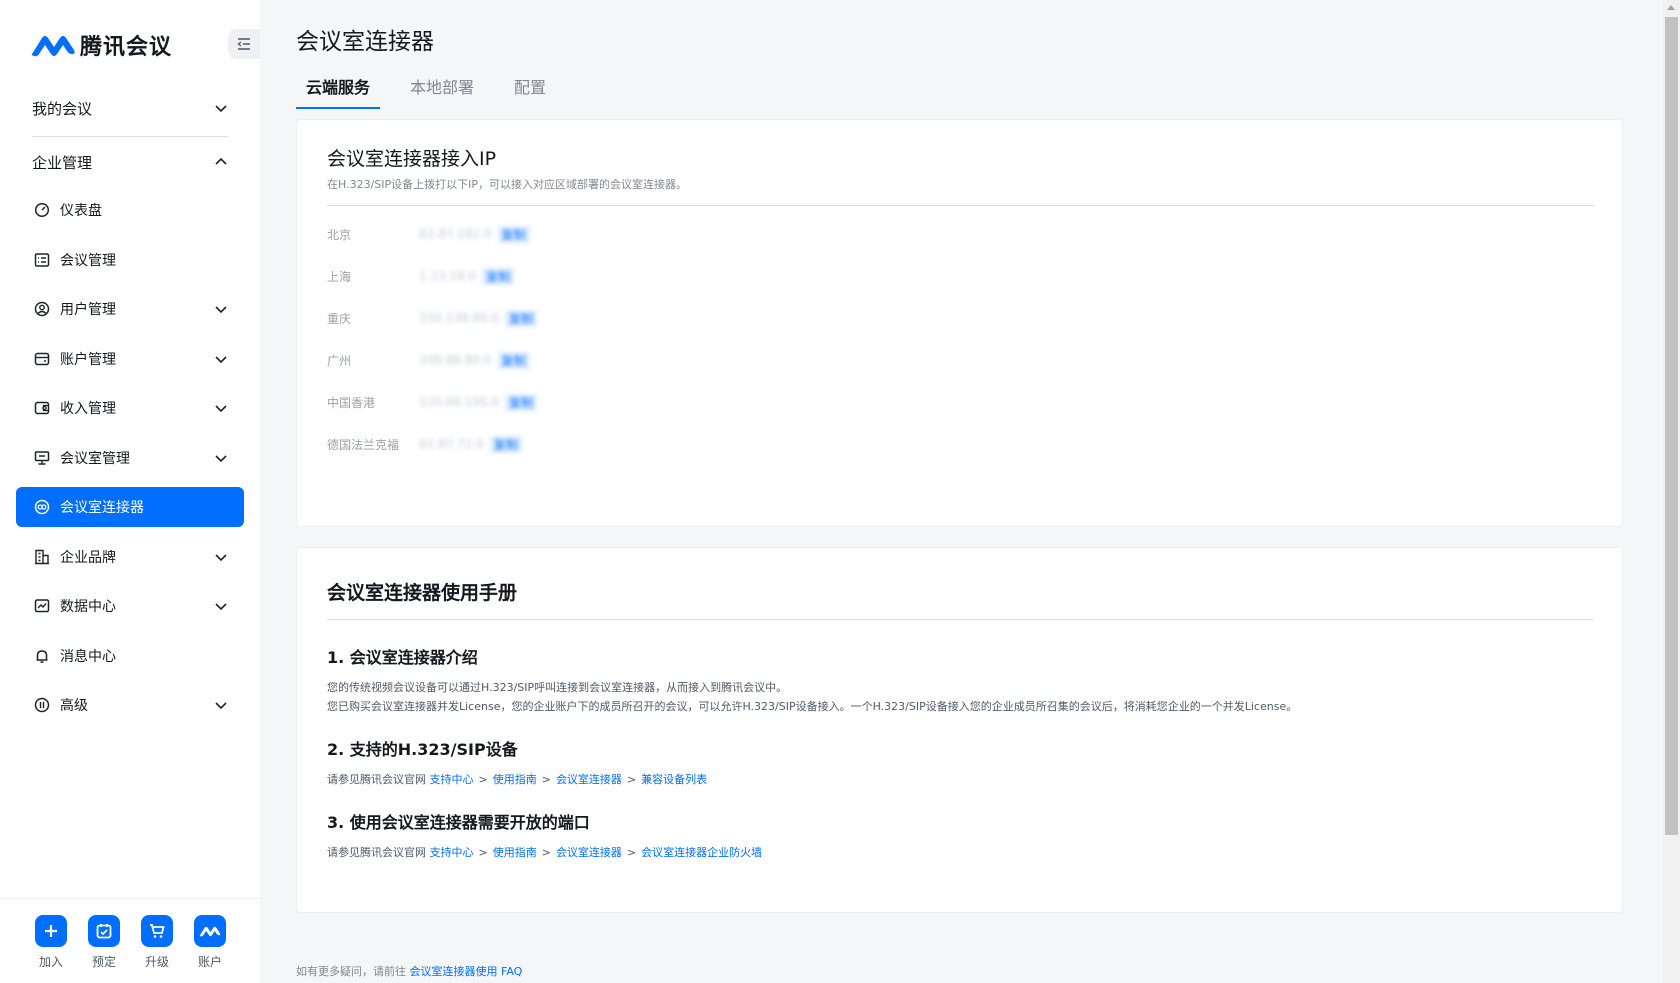  Describe the element at coordinates (210, 942) in the screenshot. I see `account-button: 账户` at that location.